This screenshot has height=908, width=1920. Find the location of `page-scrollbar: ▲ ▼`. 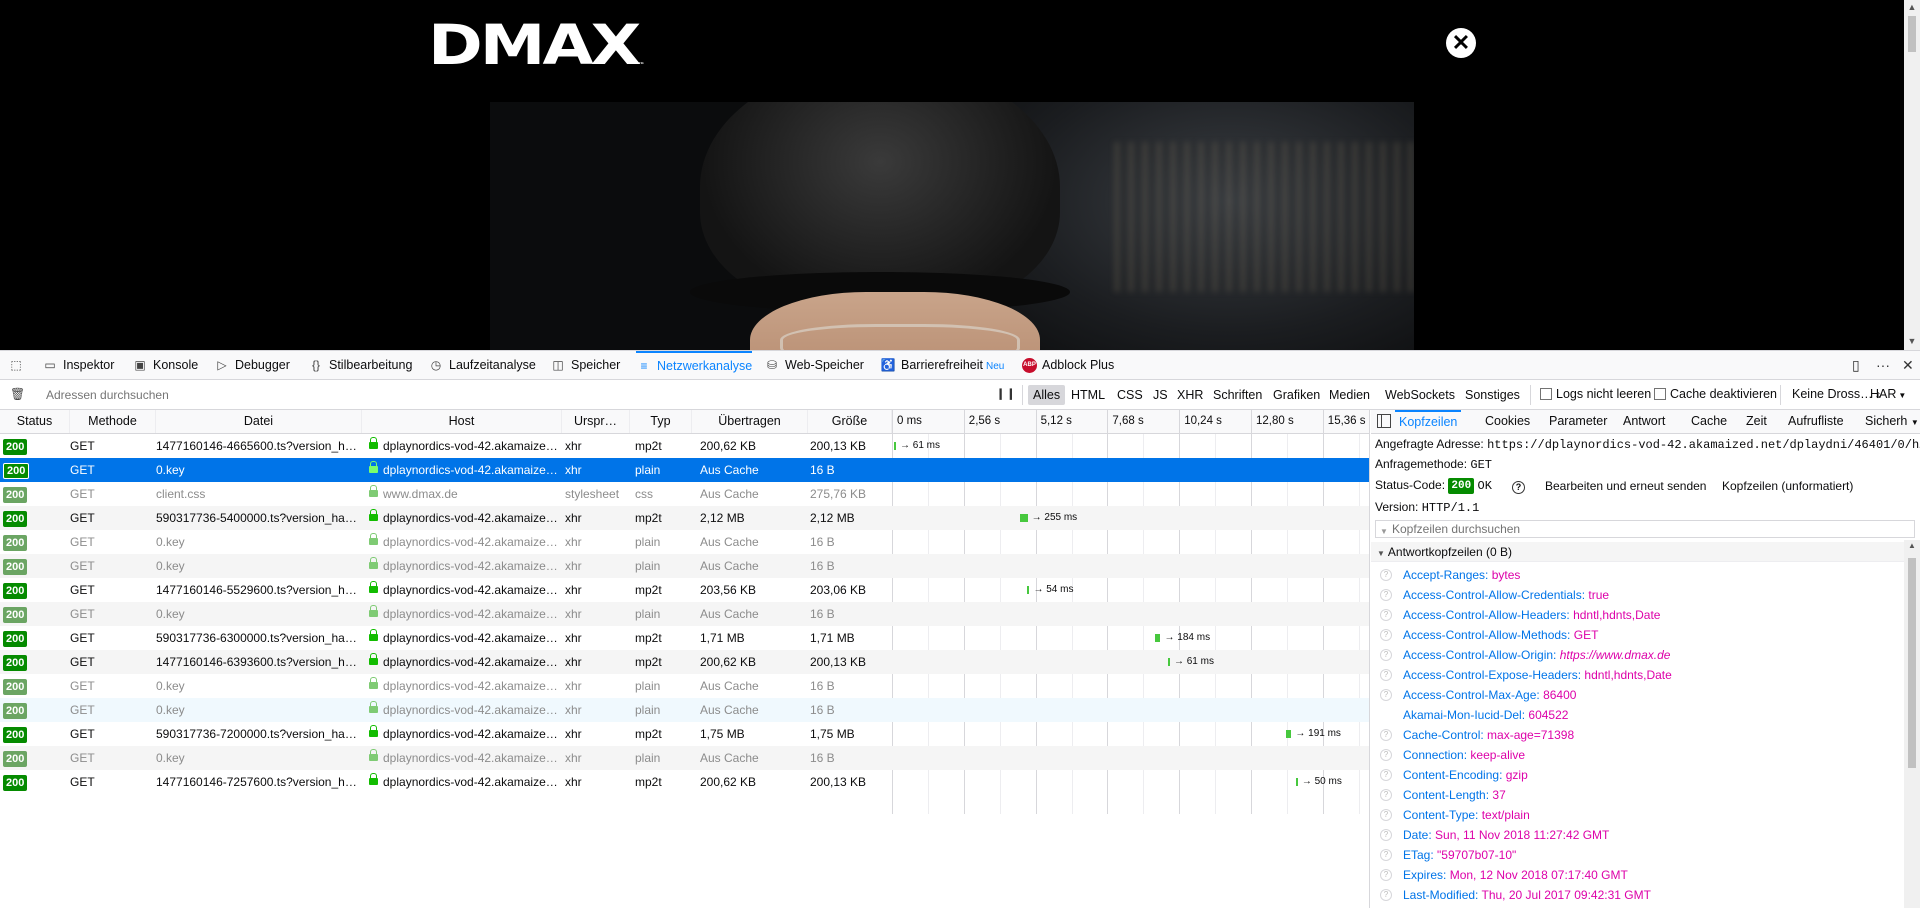

page-scrollbar: ▲ ▼ is located at coordinates (1912, 175).